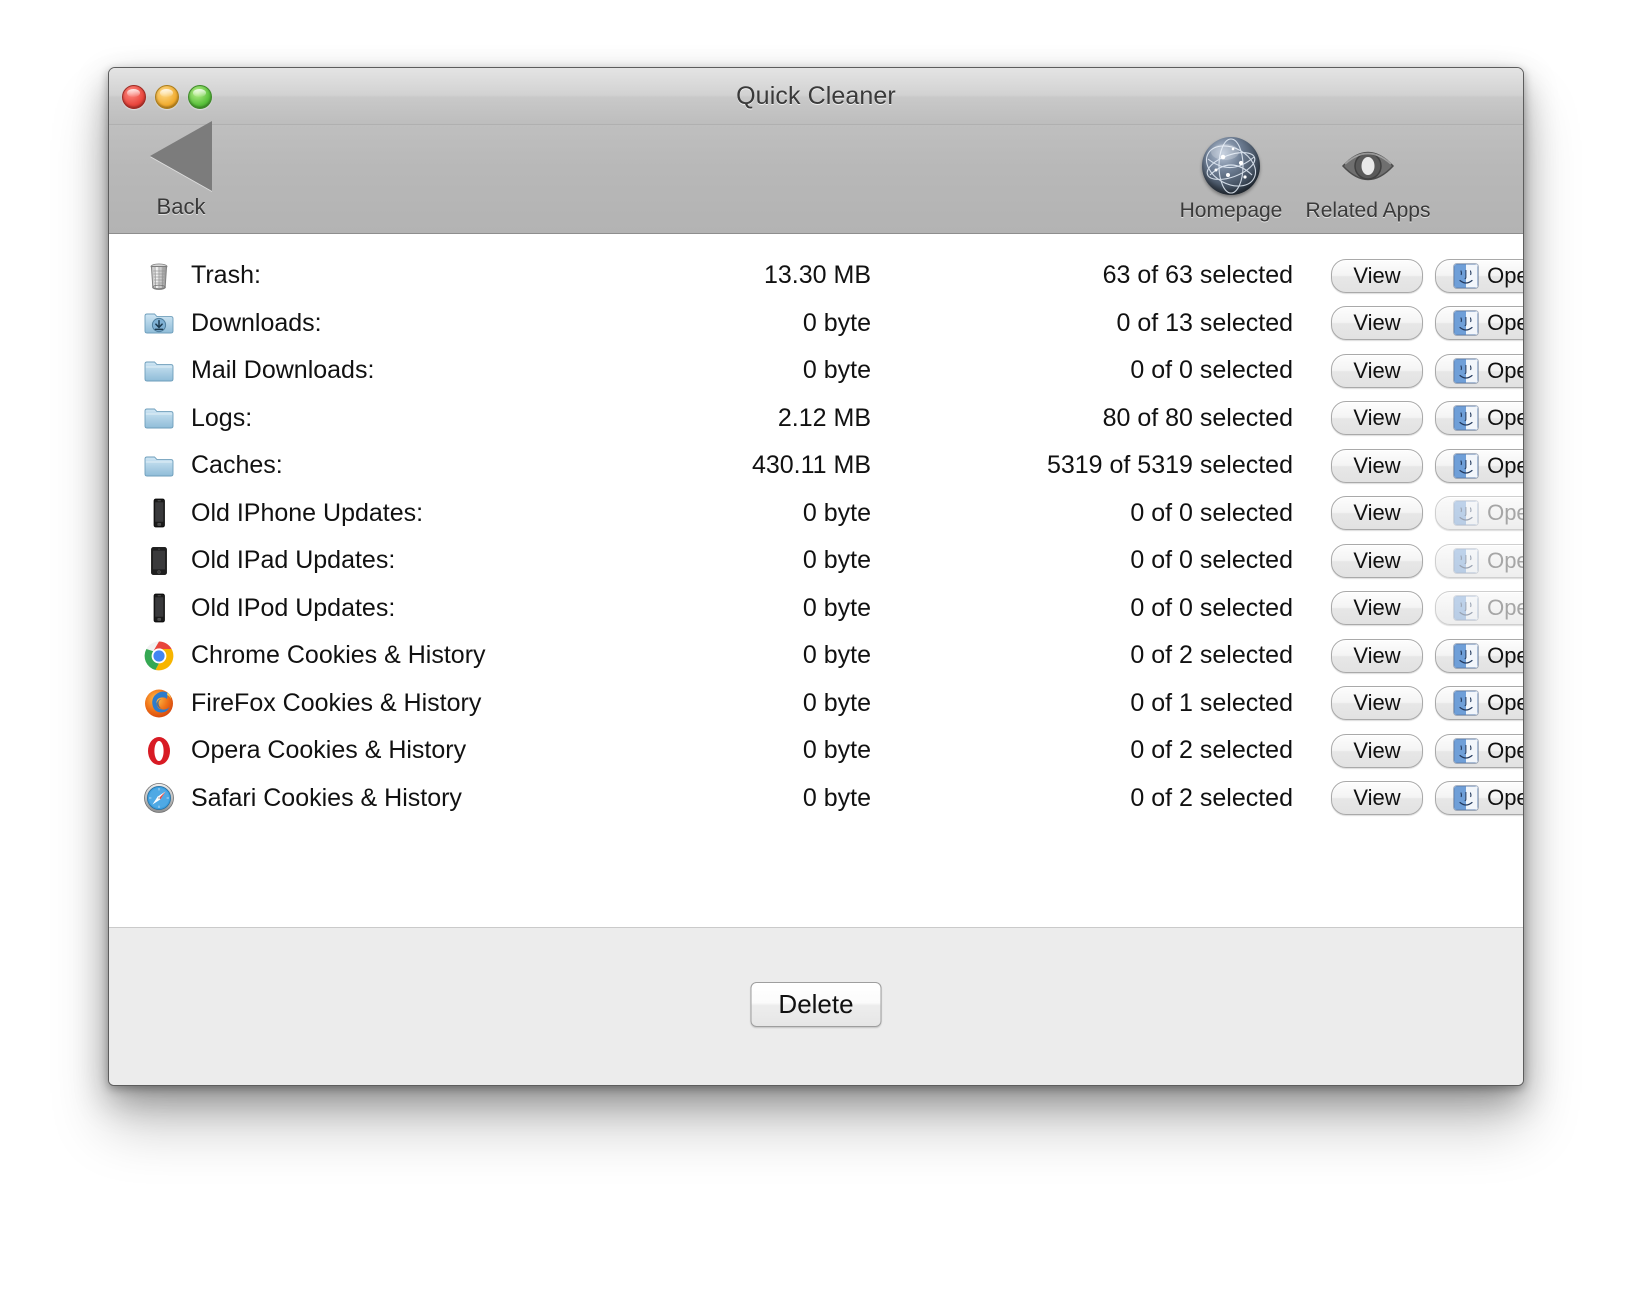 This screenshot has height=1292, width=1652. What do you see at coordinates (293, 607) in the screenshot?
I see `row-name: Old IPod Updates:` at bounding box center [293, 607].